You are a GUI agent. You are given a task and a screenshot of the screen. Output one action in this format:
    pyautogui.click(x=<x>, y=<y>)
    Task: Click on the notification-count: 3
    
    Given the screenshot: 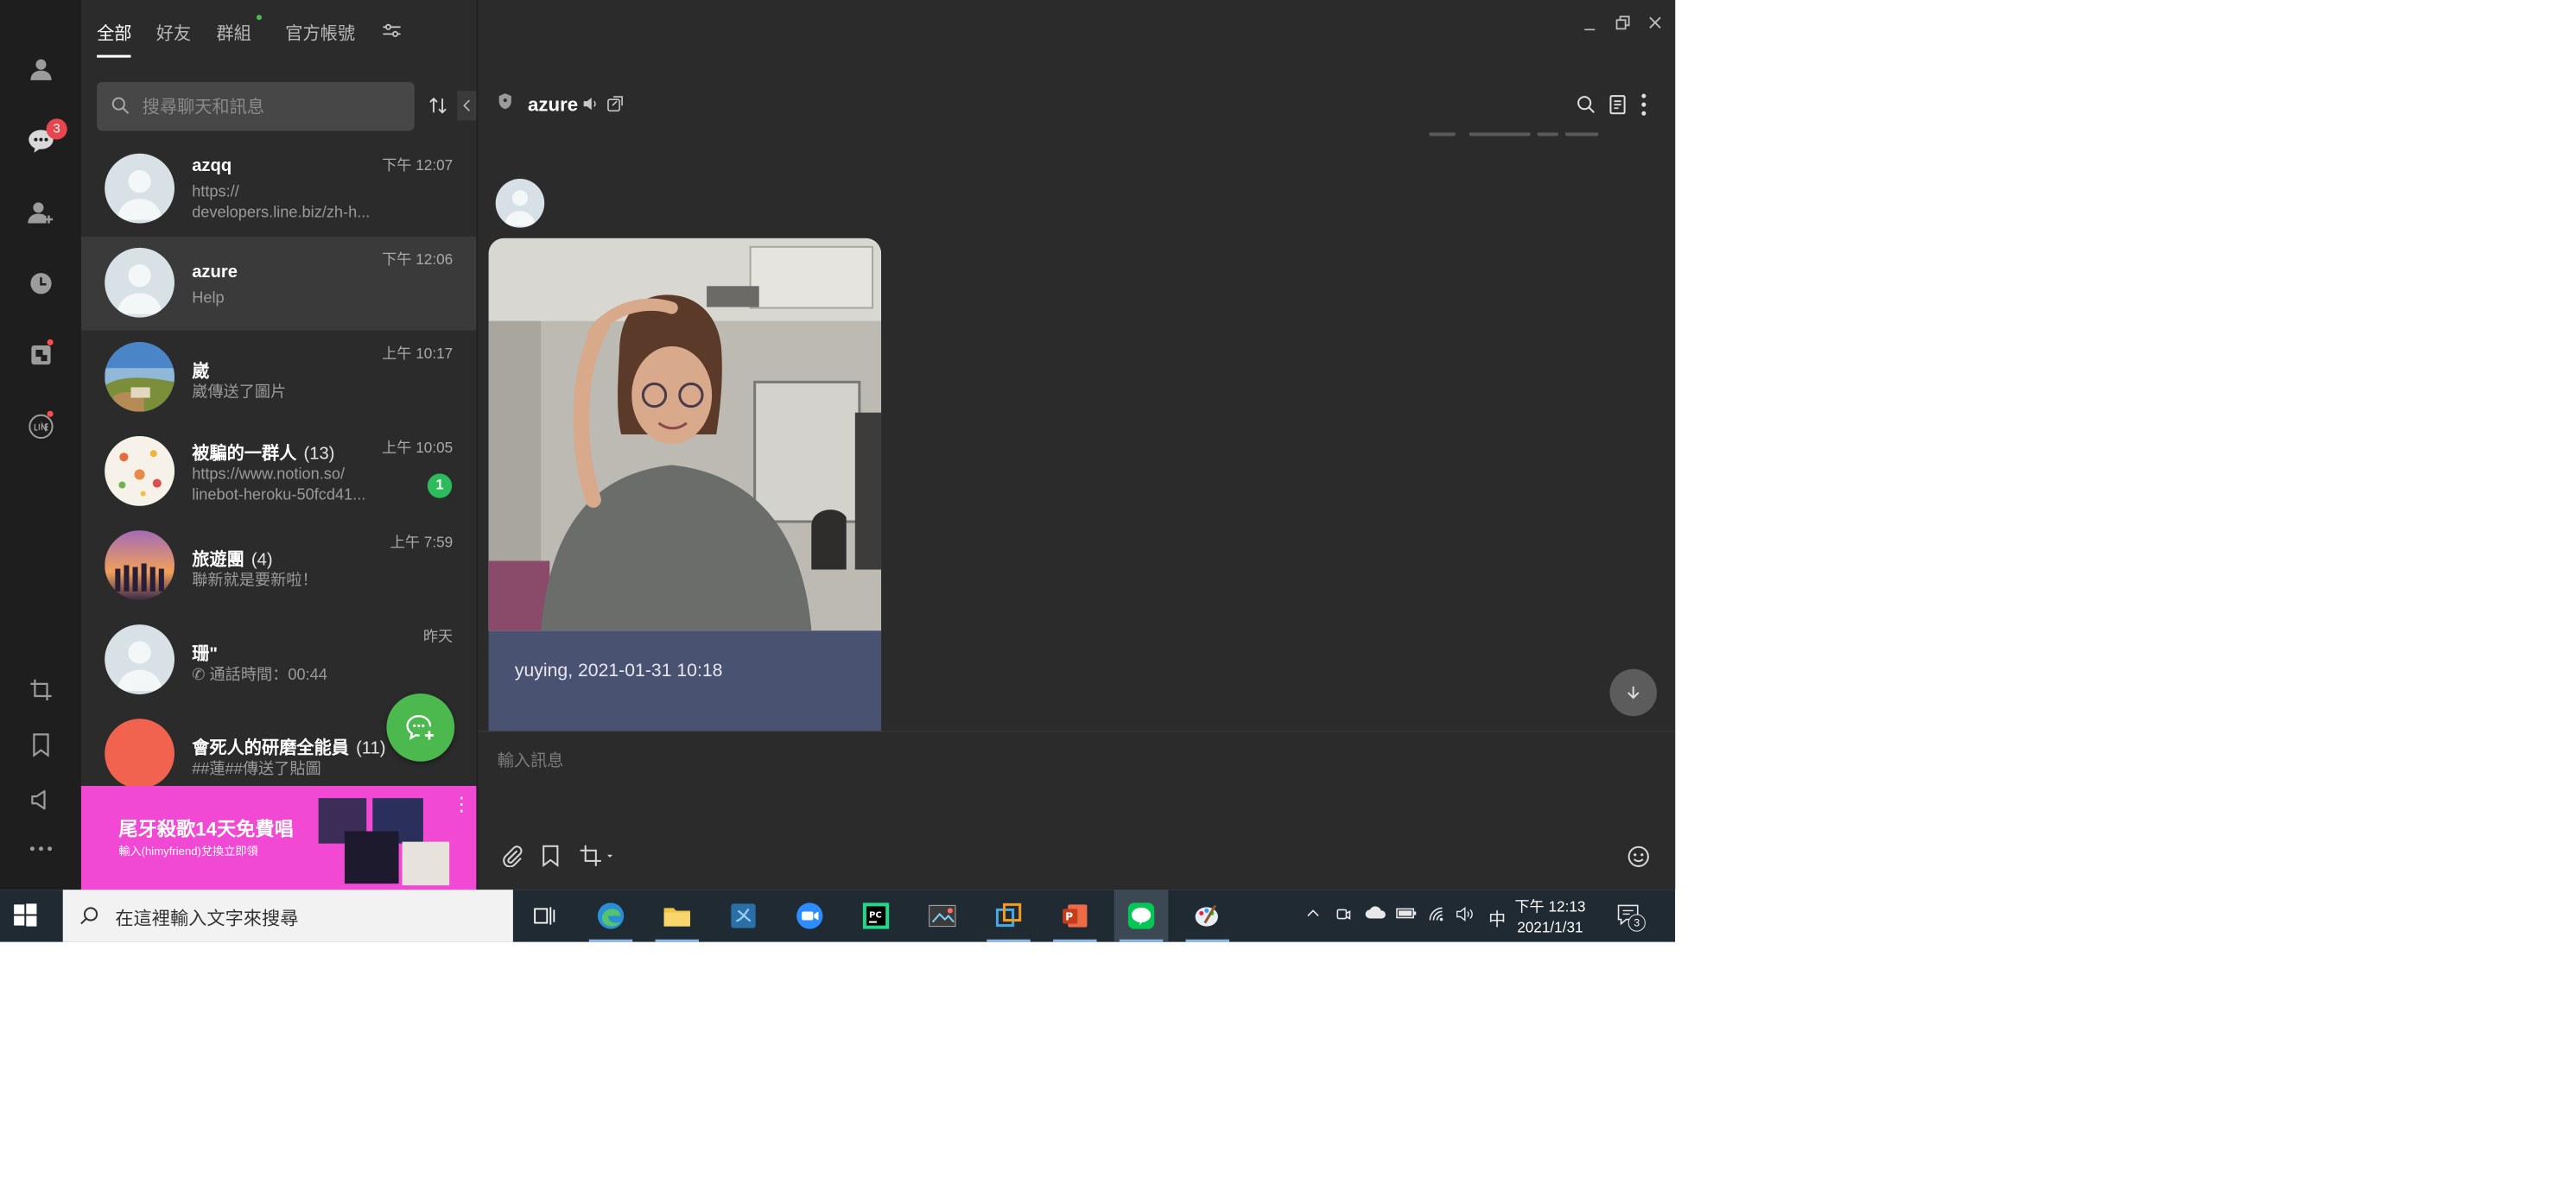 What is the action you would take?
    pyautogui.click(x=1636, y=923)
    